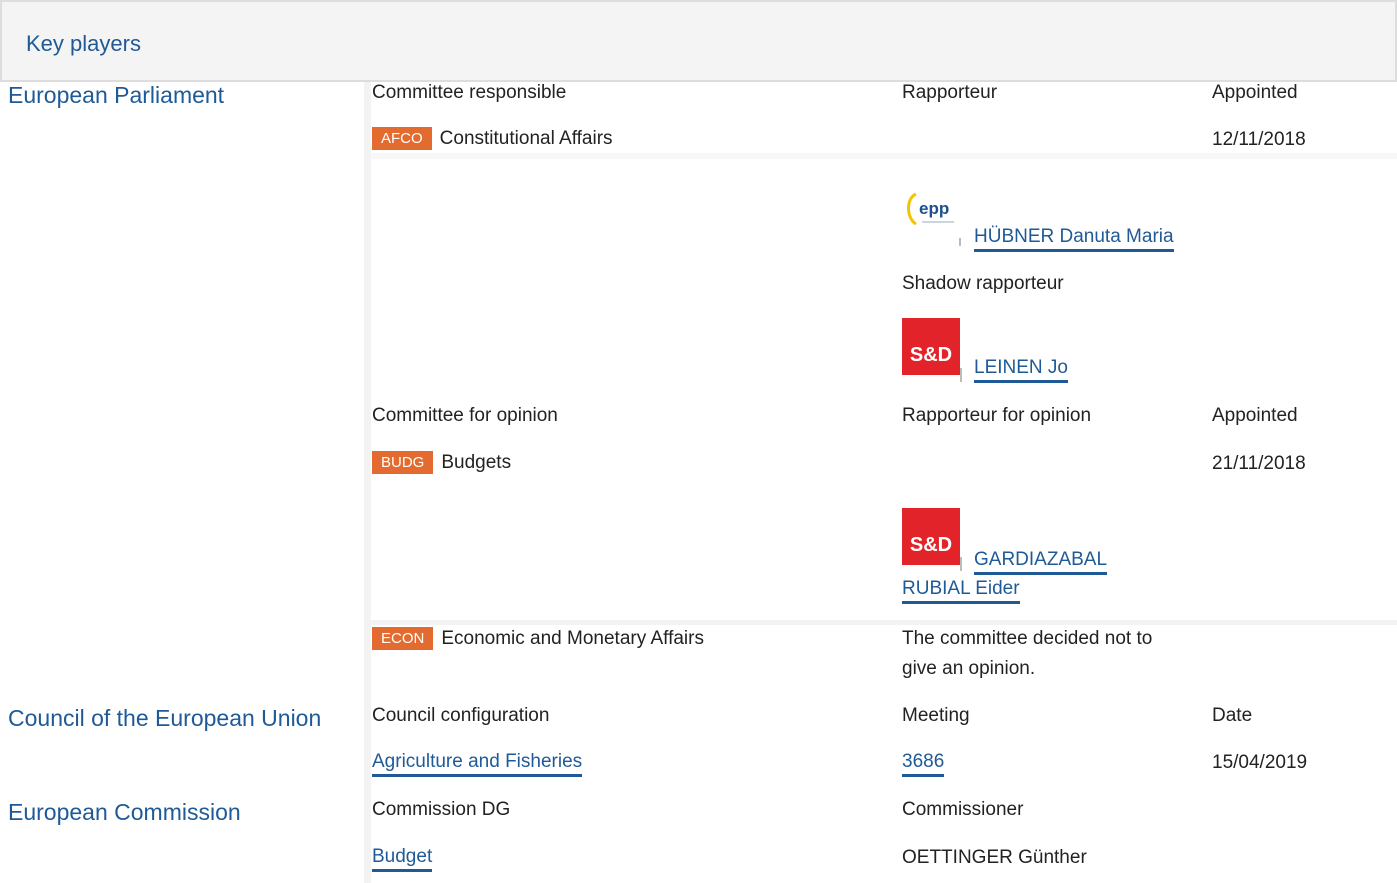 This screenshot has width=1397, height=883. I want to click on afco-appointed-date: 12/11/2018, so click(1259, 139).